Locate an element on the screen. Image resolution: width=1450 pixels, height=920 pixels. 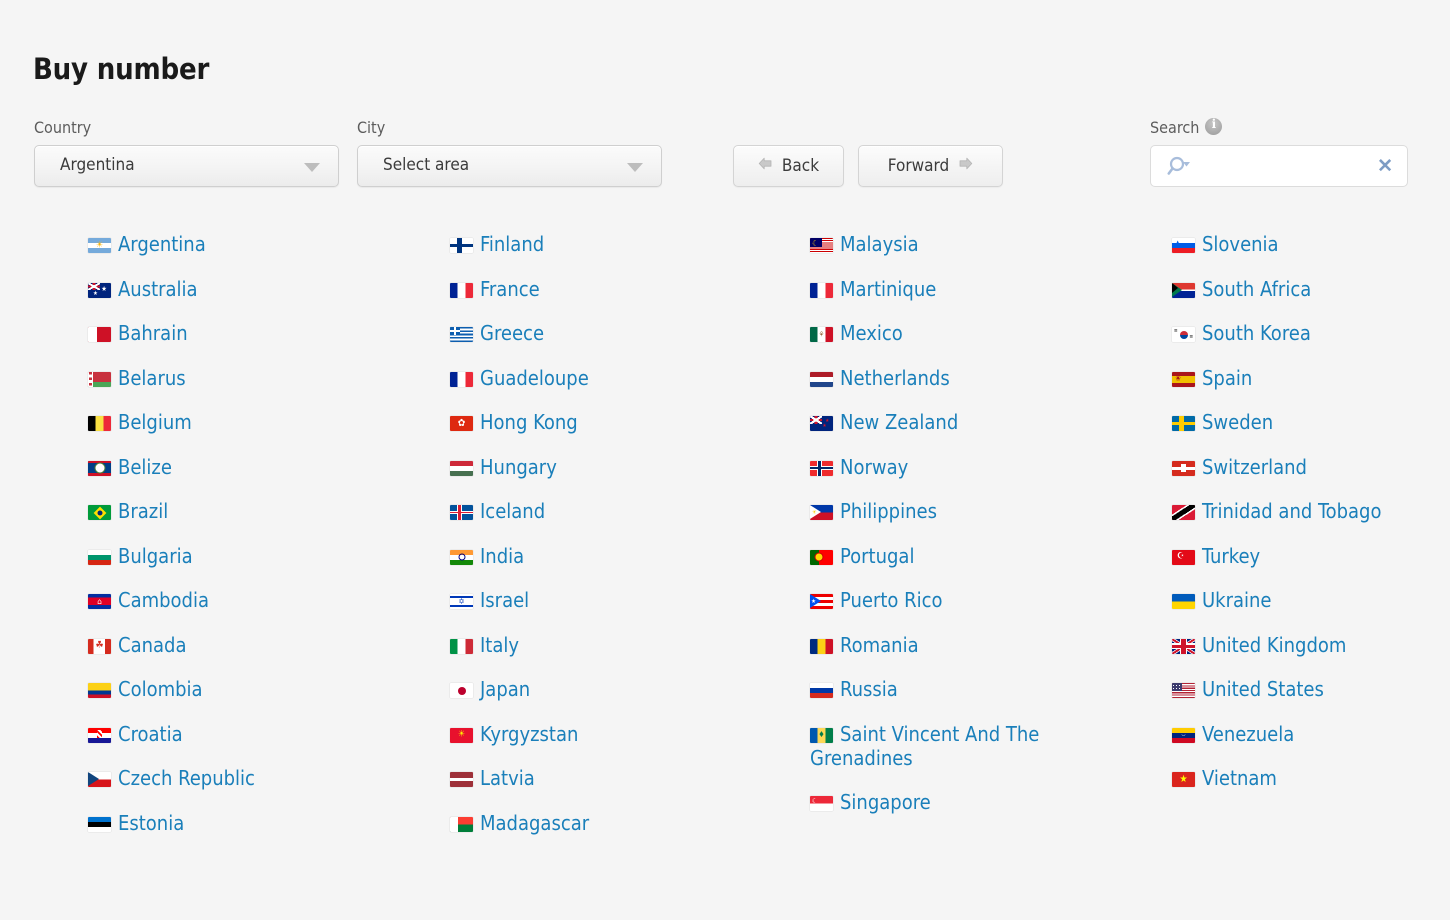
country-link: United Kingdom is located at coordinates (1311, 645).